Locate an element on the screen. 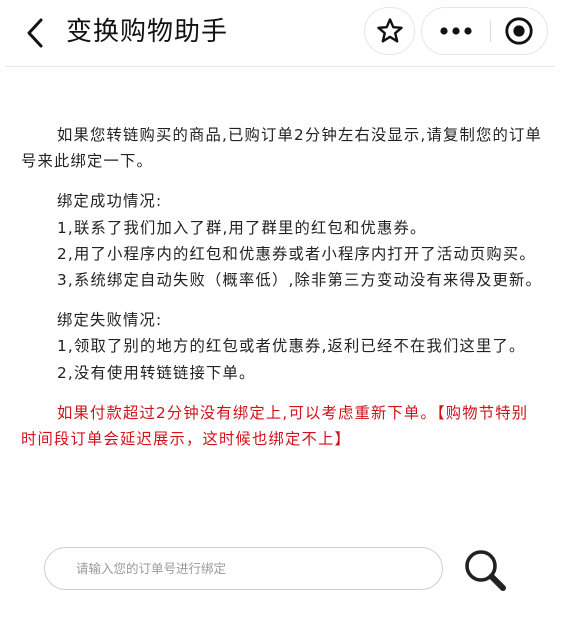  target-close-icon is located at coordinates (519, 31).